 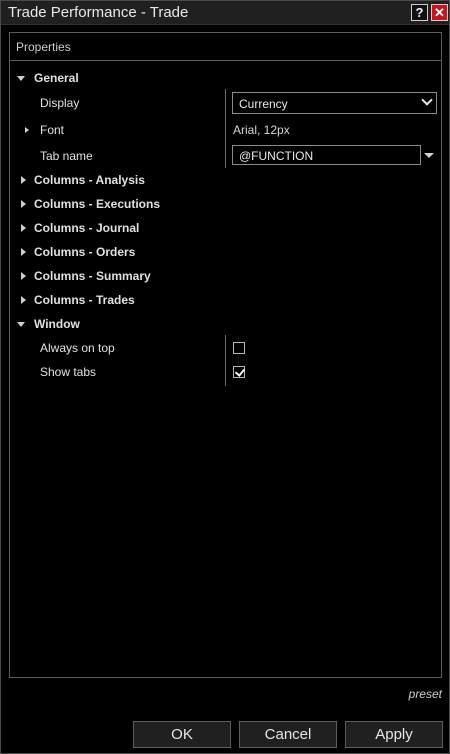 I want to click on property-display: Display Currency, so click(x=225, y=103).